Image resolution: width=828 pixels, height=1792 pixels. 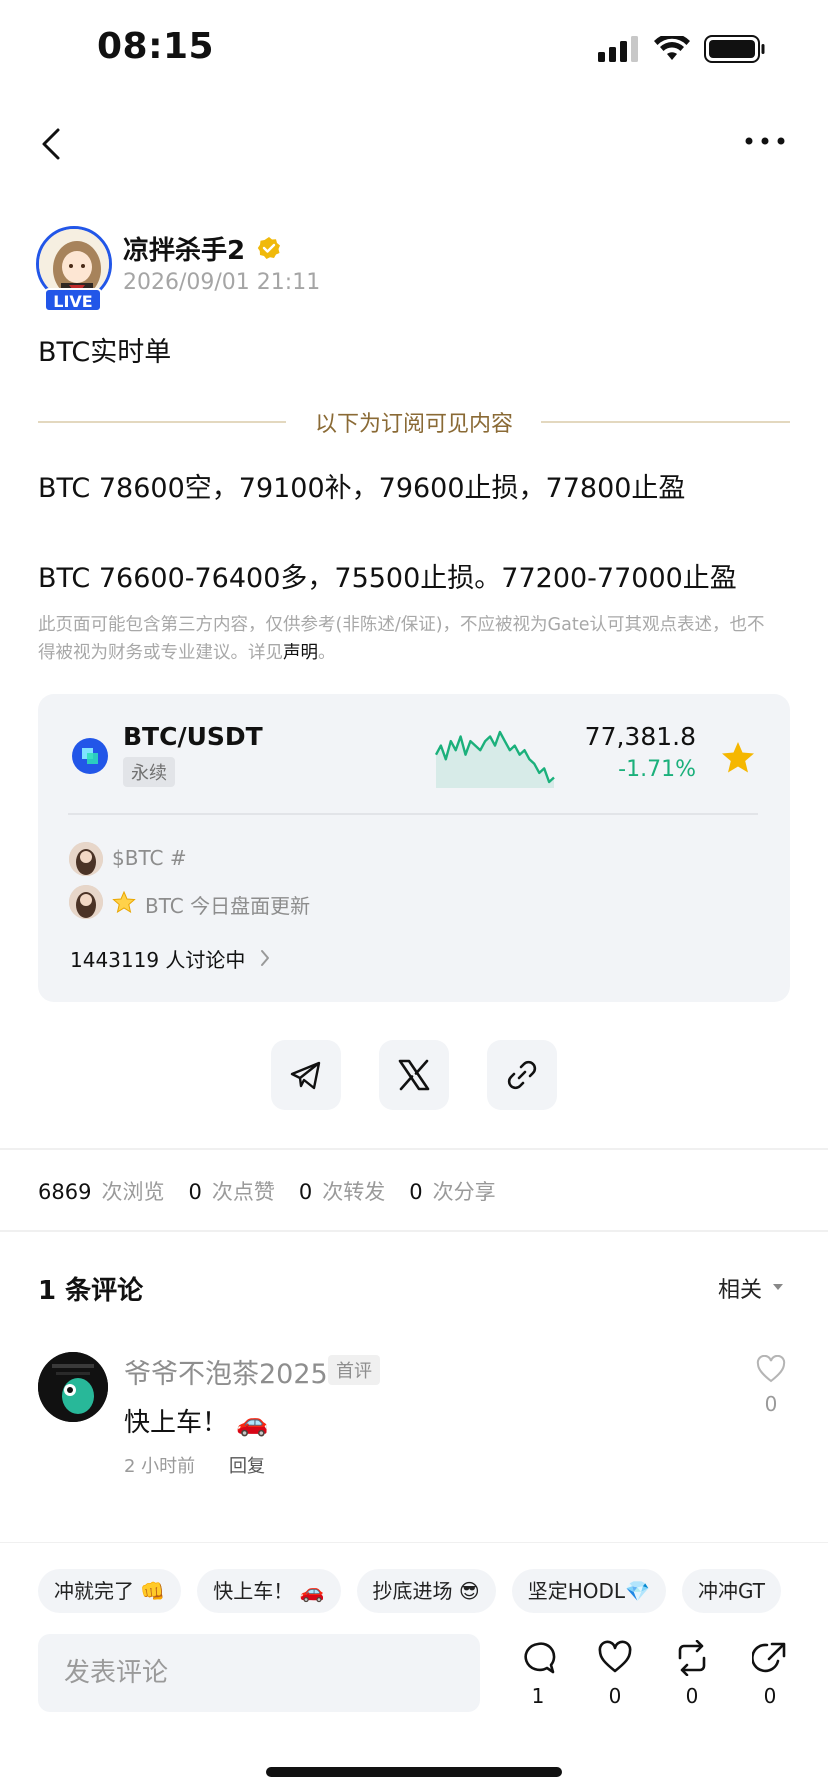 I want to click on likes-count: 0, so click(x=195, y=1192).